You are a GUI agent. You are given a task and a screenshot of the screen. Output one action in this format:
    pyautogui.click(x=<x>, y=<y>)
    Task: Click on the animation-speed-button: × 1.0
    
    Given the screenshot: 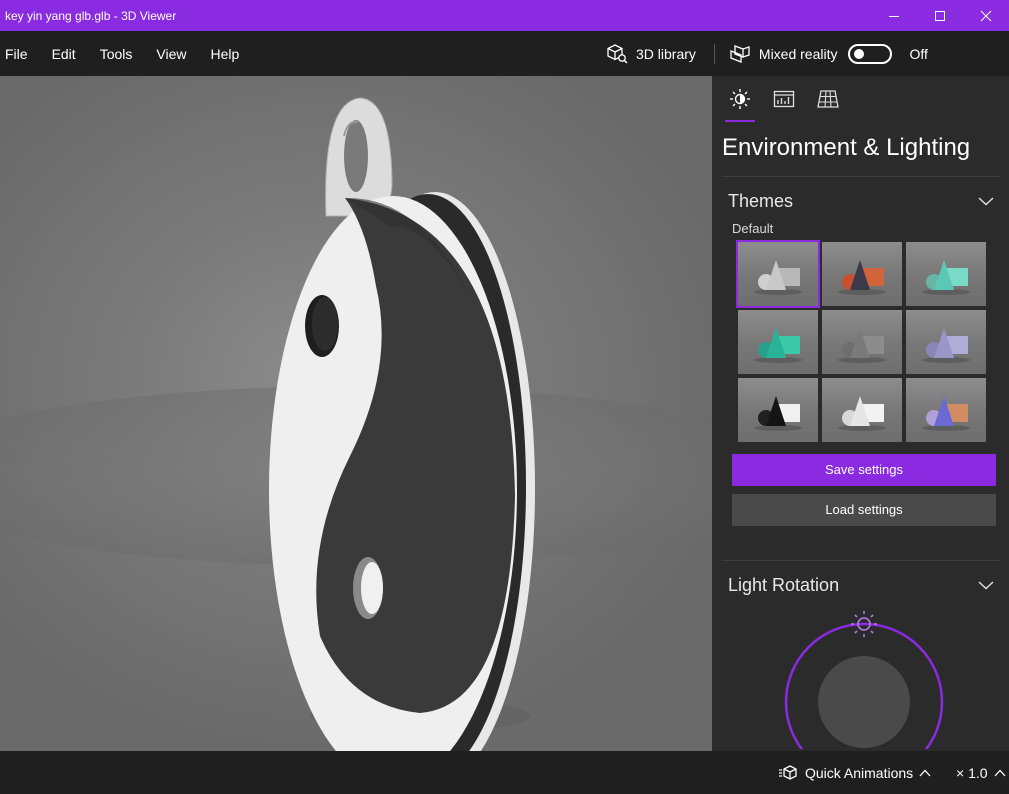 What is the action you would take?
    pyautogui.click(x=981, y=772)
    